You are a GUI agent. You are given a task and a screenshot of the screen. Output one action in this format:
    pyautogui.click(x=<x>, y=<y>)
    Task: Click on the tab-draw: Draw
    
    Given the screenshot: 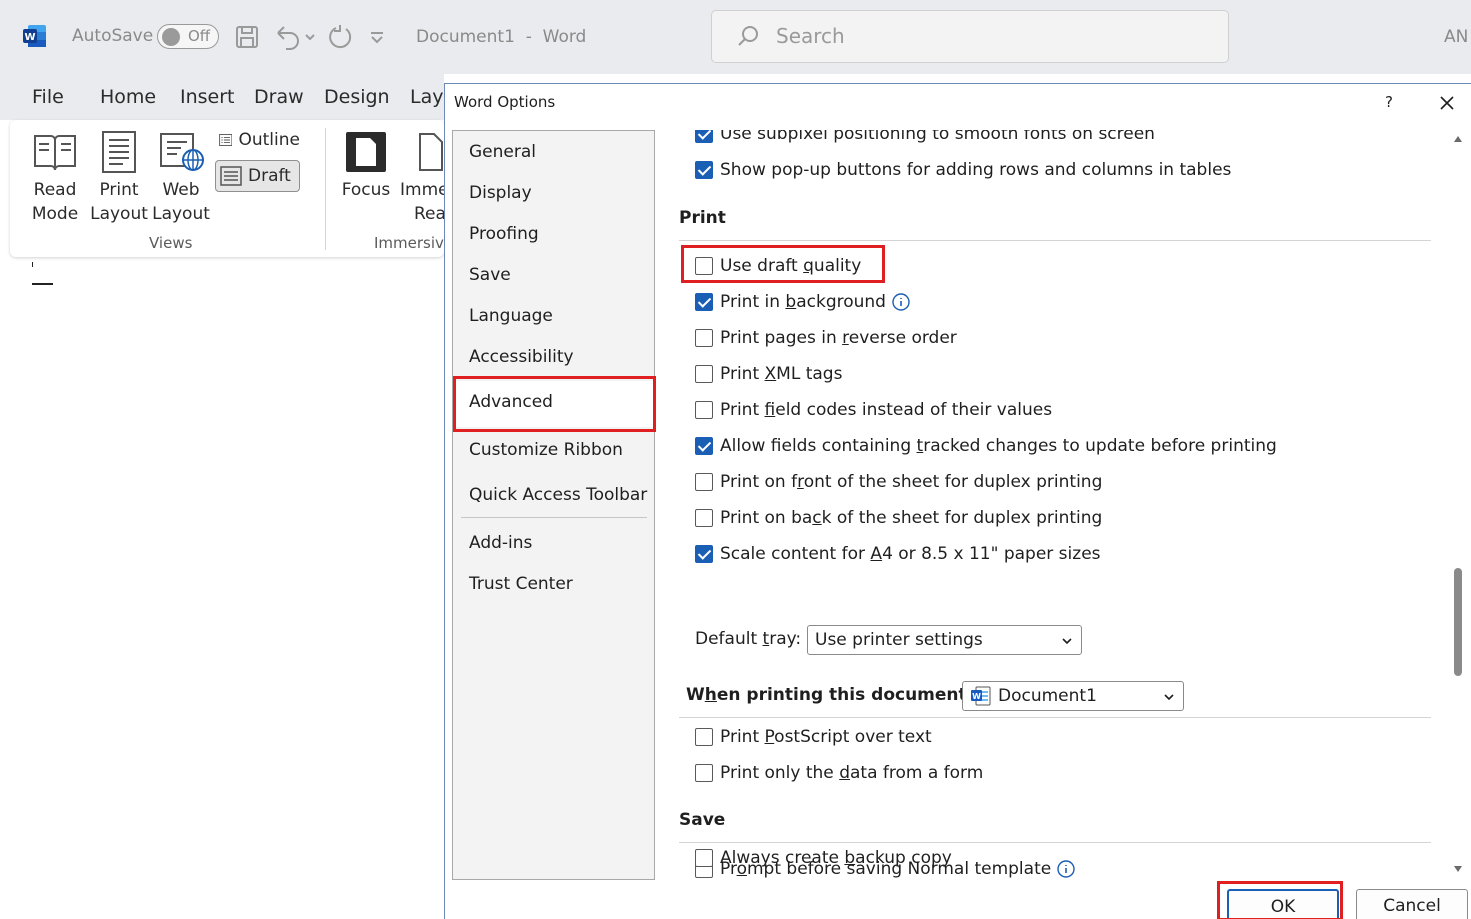 What is the action you would take?
    pyautogui.click(x=279, y=97)
    